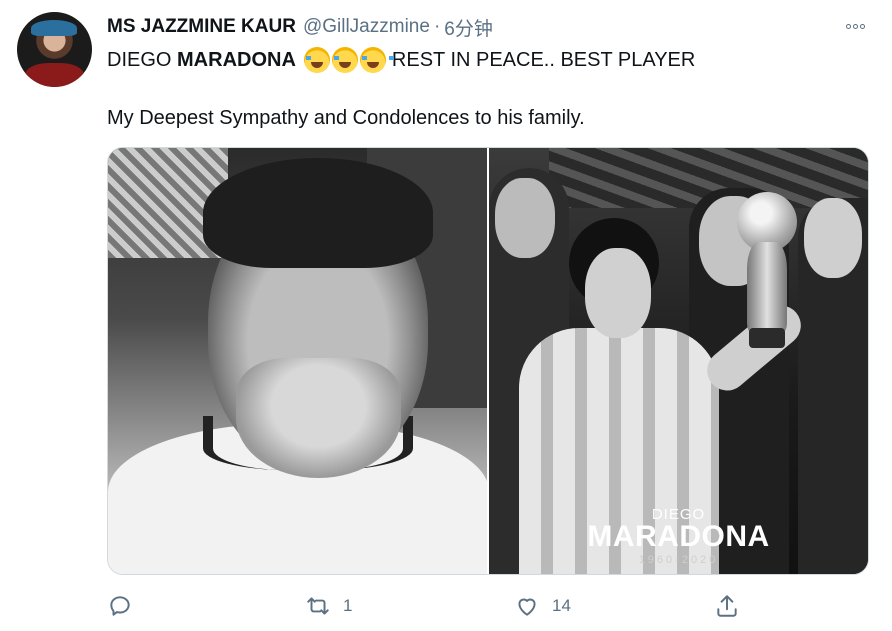 The image size is (892, 631). Describe the element at coordinates (142, 60) in the screenshot. I see `tweet-text-prefix: DIEGO` at that location.